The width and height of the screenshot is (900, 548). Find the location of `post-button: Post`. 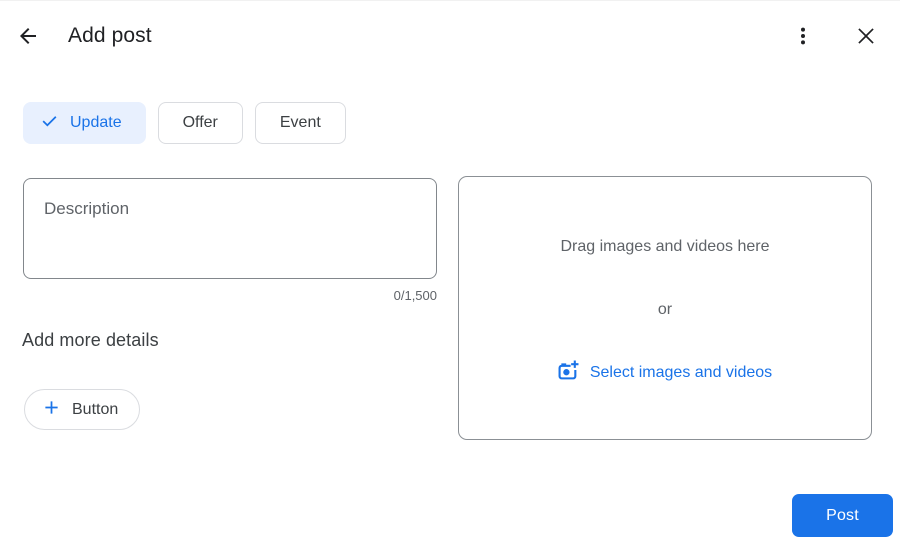

post-button: Post is located at coordinates (842, 515).